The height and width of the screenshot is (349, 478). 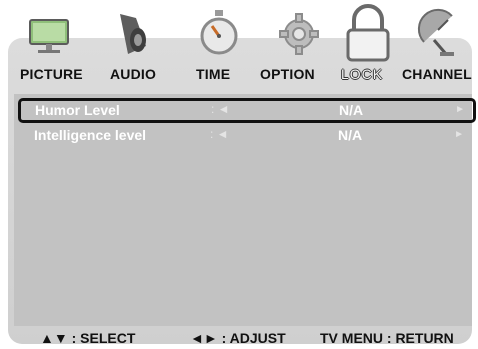 What do you see at coordinates (77, 110) in the screenshot?
I see `setting-label: Humor Level` at bounding box center [77, 110].